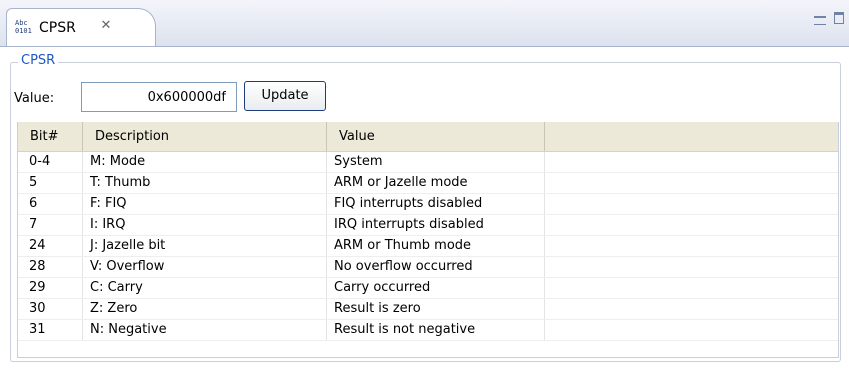 The image size is (849, 369). Describe the element at coordinates (436, 330) in the screenshot. I see `cell-value: Result is not negative` at that location.